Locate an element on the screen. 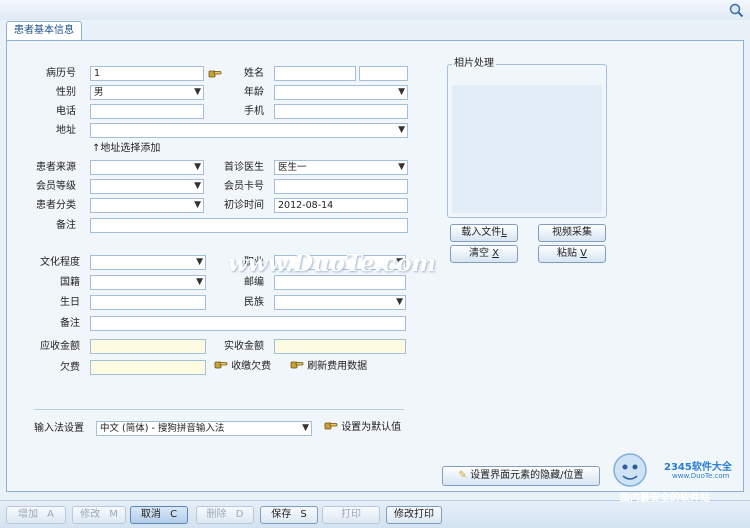 This screenshot has width=750, height=528. record-no-label: 病历号 is located at coordinates (61, 73).